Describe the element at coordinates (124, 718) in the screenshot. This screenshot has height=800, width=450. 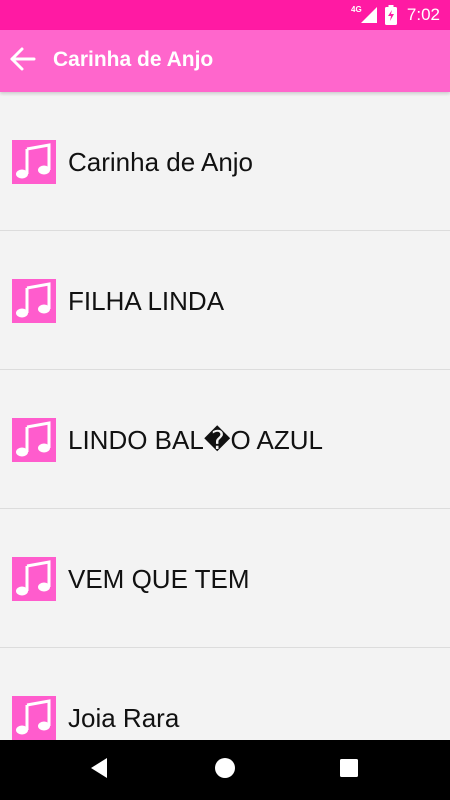
I see `song-title: Joia Rara` at that location.